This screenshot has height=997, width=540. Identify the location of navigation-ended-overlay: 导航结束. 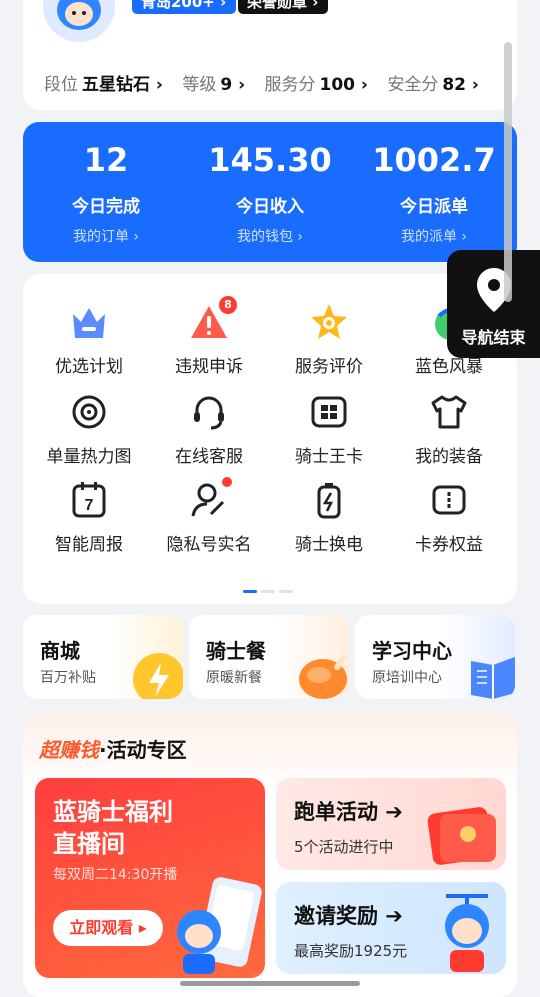
(493, 304).